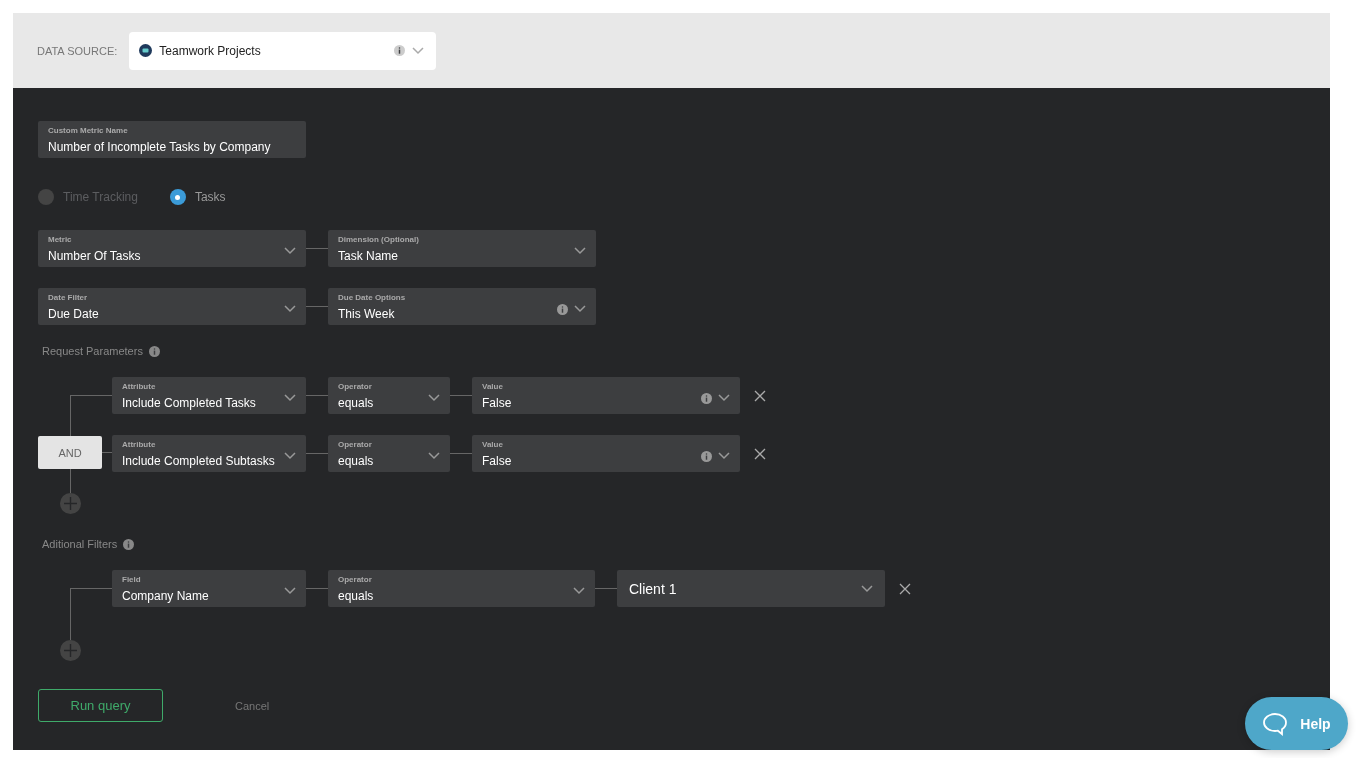 This screenshot has width=1356, height=758. I want to click on dropdown-field: Due Date Options This Week, so click(462, 306).